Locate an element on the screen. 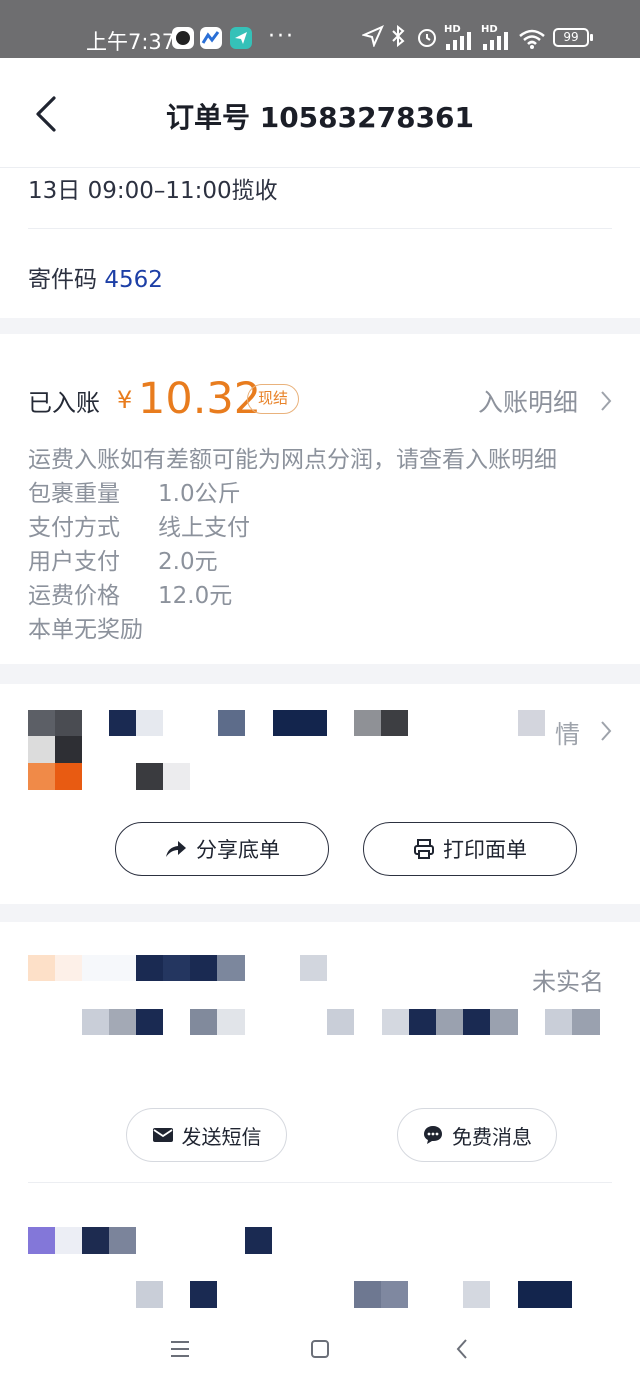 This screenshot has height=1387, width=640. settlement-badge: 现结 is located at coordinates (273, 399).